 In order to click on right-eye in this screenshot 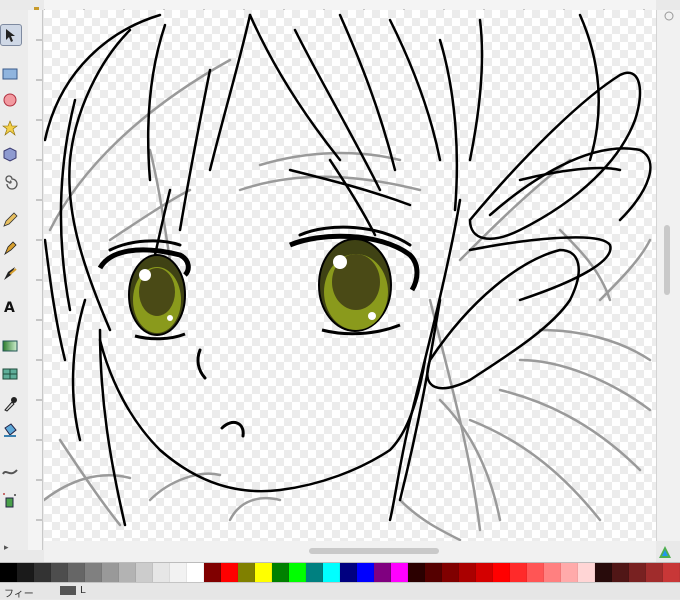, I will do `click(354, 284)`.